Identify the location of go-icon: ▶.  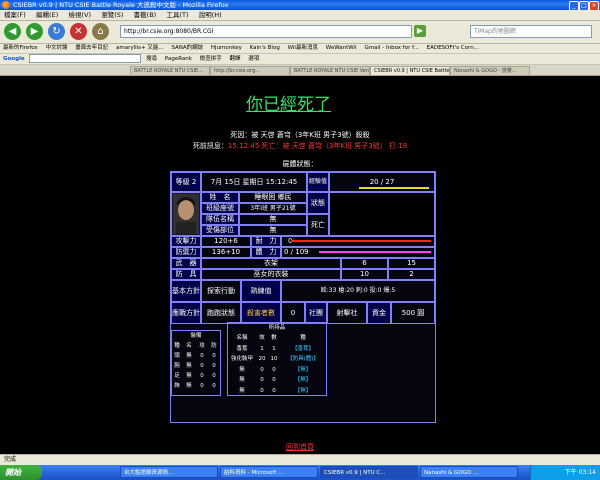
(420, 31).